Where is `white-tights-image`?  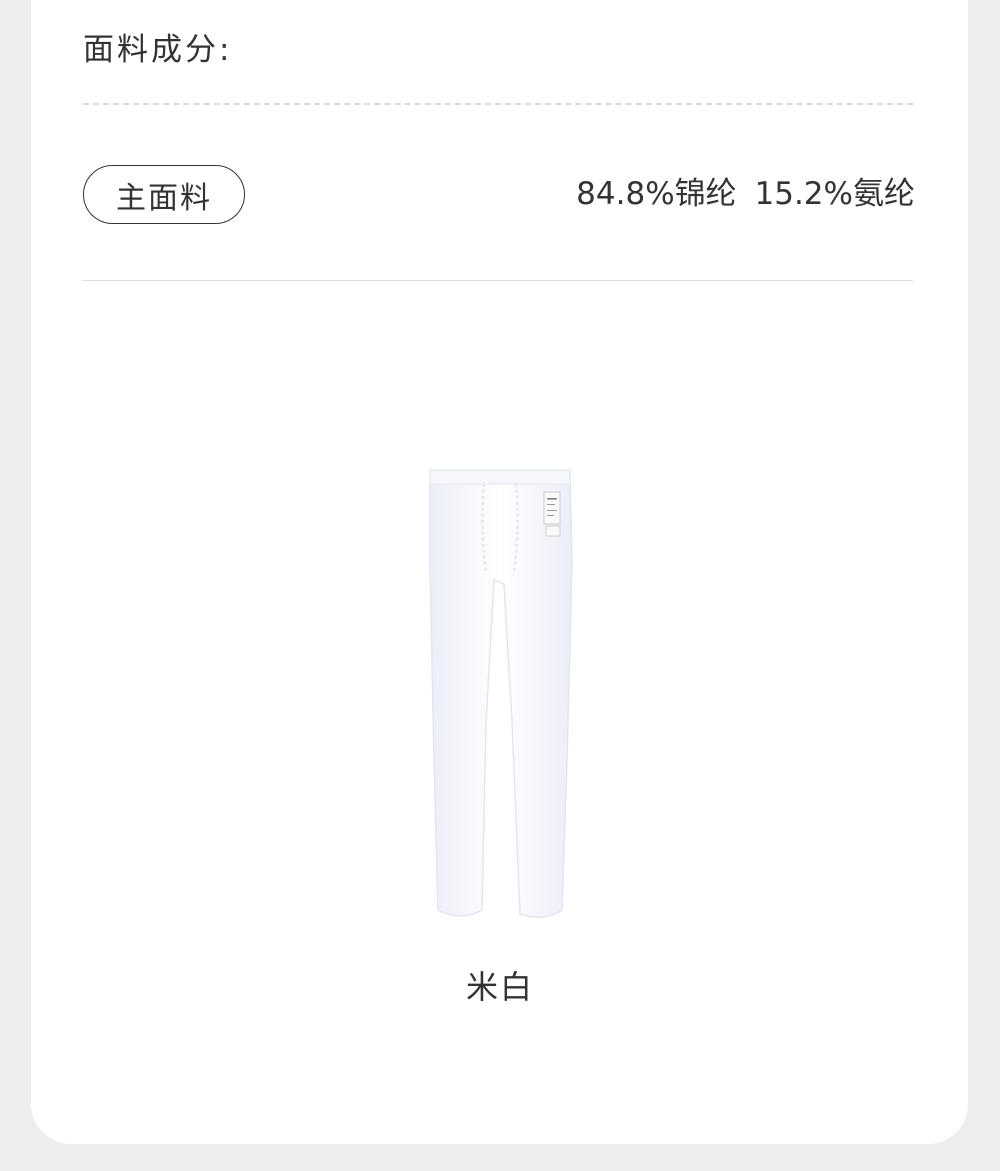
white-tights-image is located at coordinates (501, 693).